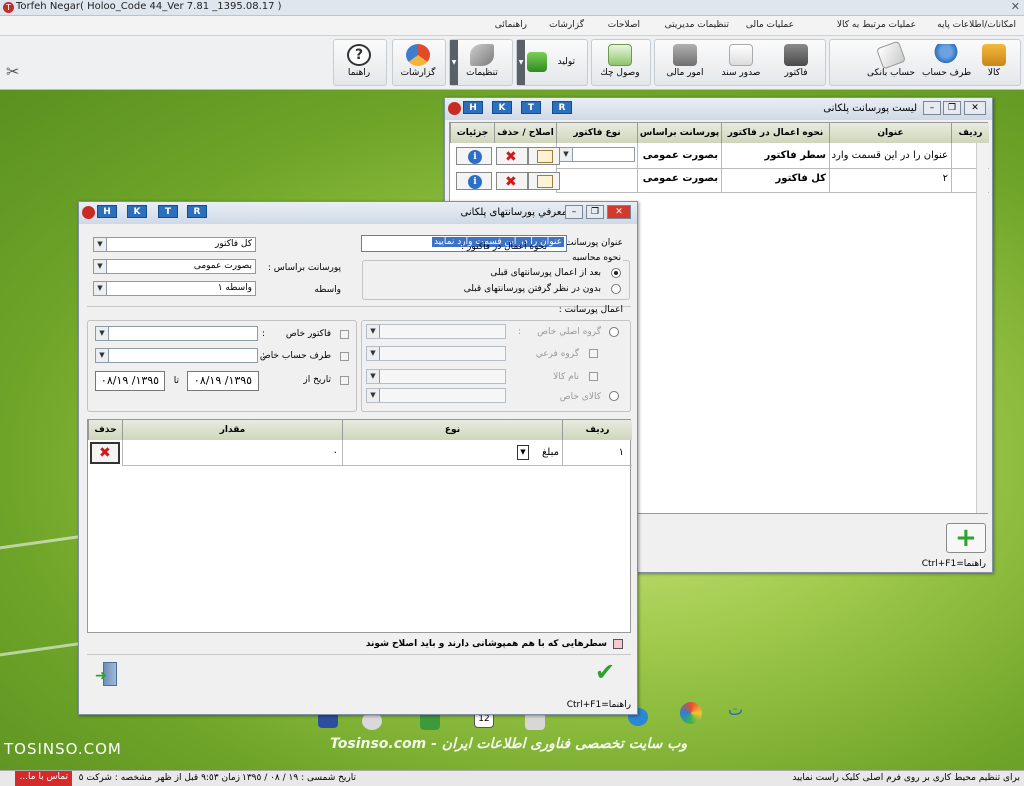 This screenshot has height=786, width=1024. Describe the element at coordinates (473, 107) in the screenshot. I see `list-h-button: H` at that location.